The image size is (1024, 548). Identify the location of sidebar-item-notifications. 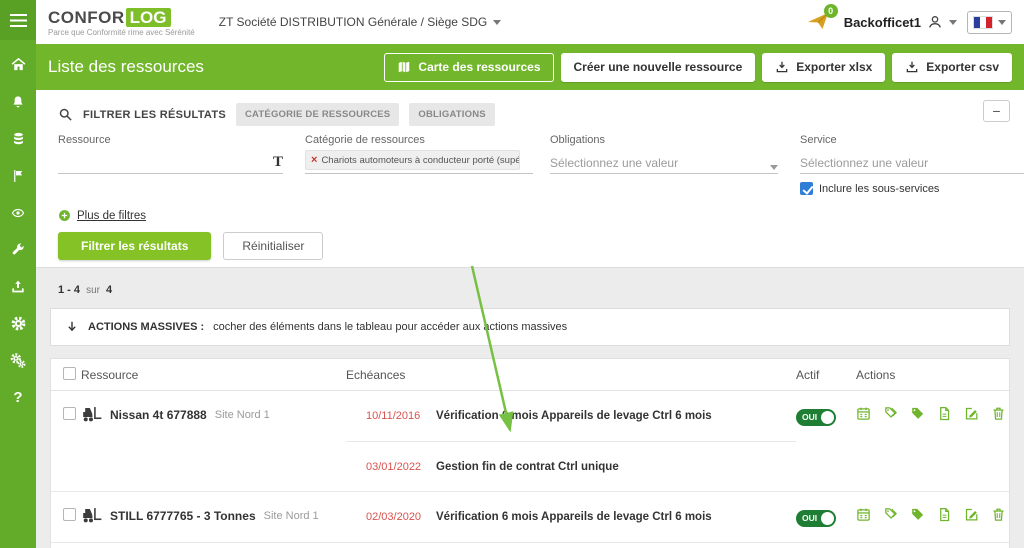
(18, 101).